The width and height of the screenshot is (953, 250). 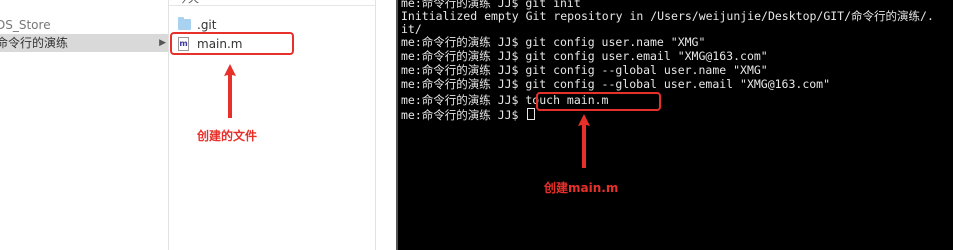 What do you see at coordinates (581, 188) in the screenshot?
I see `annotation-label: 创建main.m` at bounding box center [581, 188].